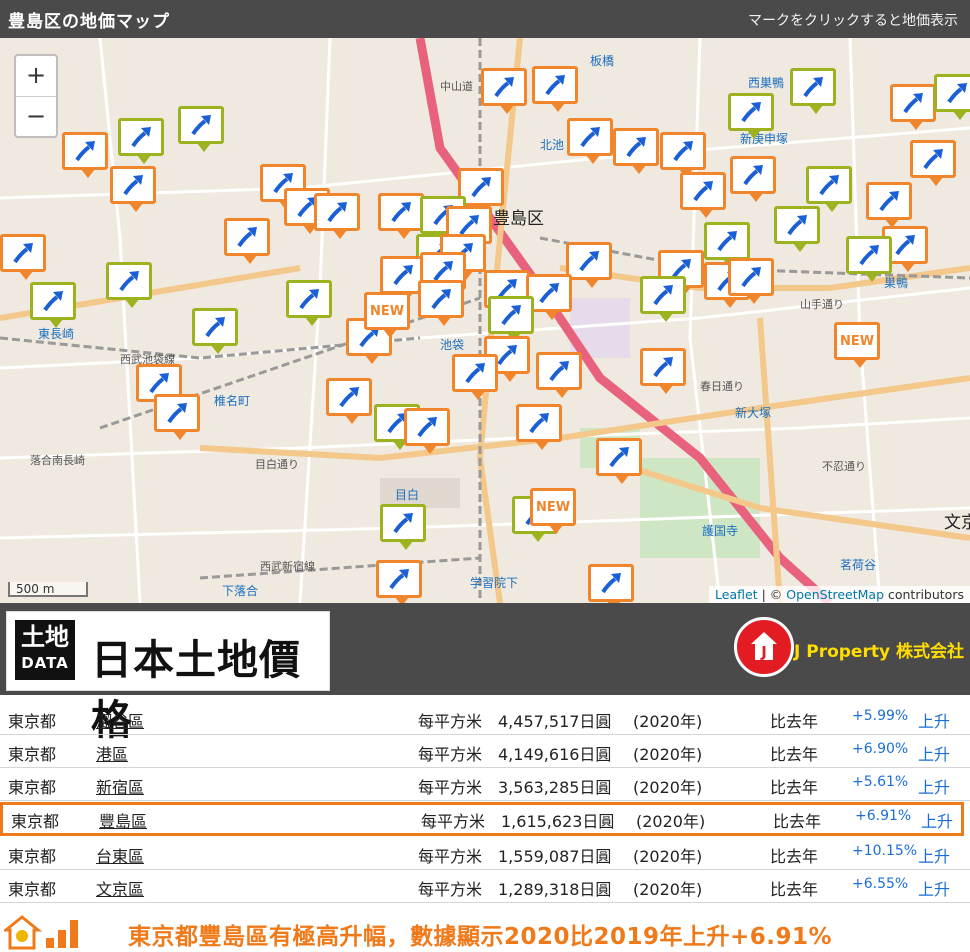 This screenshot has width=970, height=952. What do you see at coordinates (120, 888) in the screenshot?
I see `ward-link: 文京區` at bounding box center [120, 888].